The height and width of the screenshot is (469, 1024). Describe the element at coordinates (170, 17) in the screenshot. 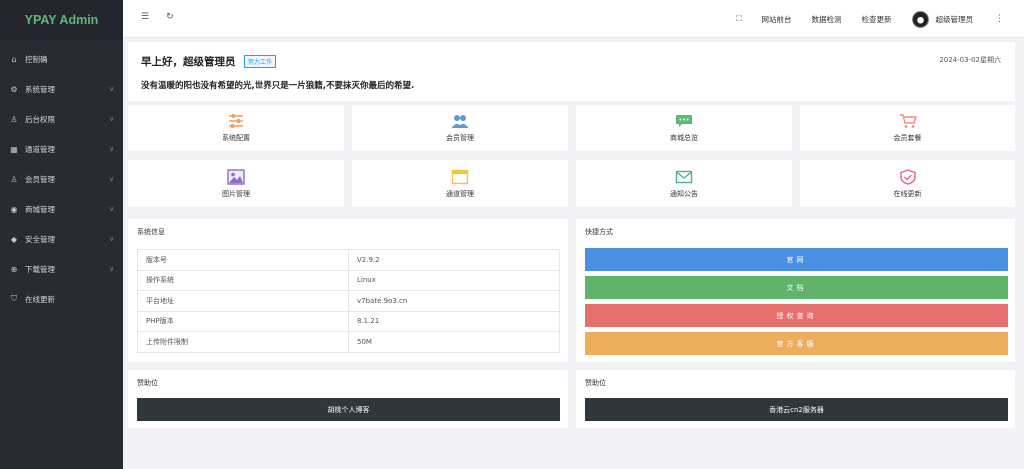

I see `refresh-icon: ↻` at that location.